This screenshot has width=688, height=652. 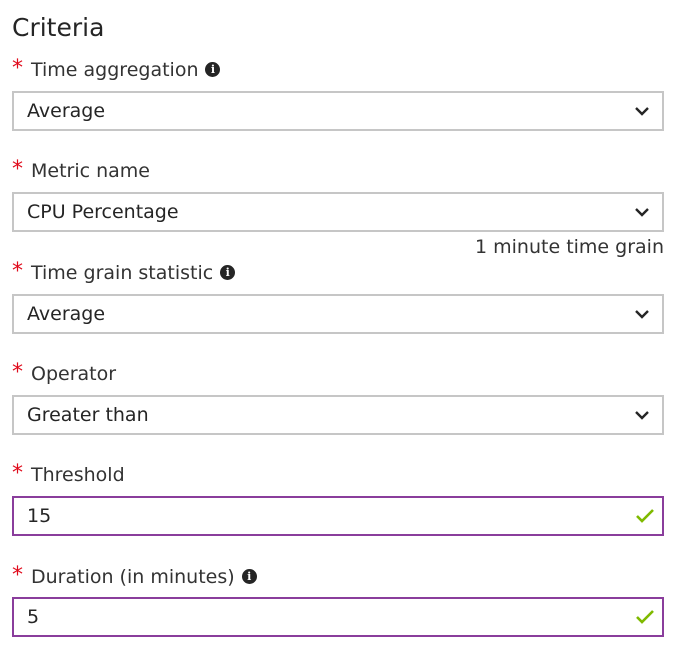 I want to click on time-grain-statistic-dropdown: Average, so click(x=338, y=314).